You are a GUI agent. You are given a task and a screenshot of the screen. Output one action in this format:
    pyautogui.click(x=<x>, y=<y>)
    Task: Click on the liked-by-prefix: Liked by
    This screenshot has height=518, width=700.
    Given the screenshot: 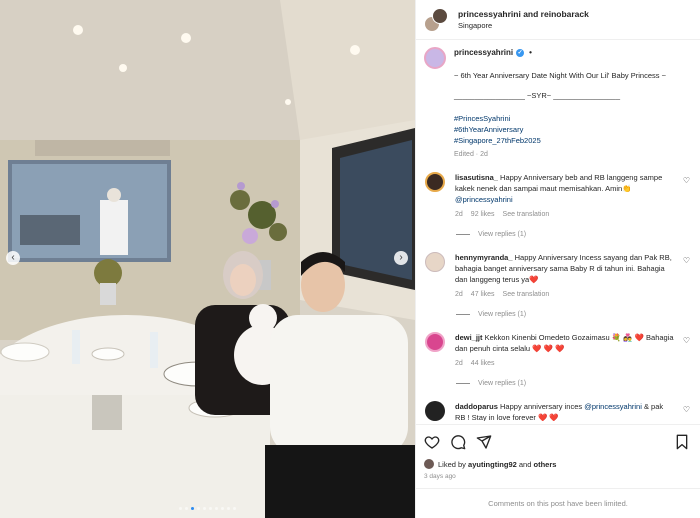 What is the action you would take?
    pyautogui.click(x=452, y=464)
    